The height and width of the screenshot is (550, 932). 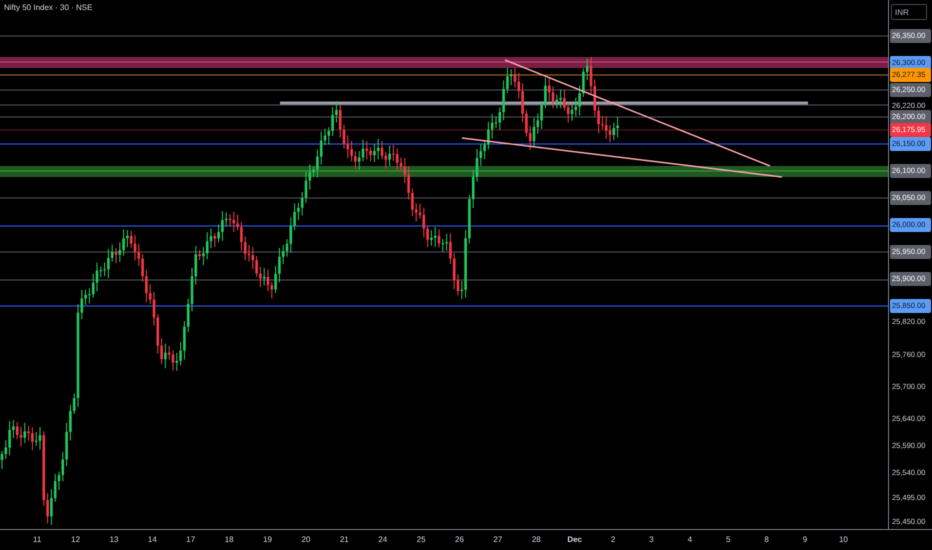 What do you see at coordinates (766, 540) in the screenshot?
I see `date-label: 8` at bounding box center [766, 540].